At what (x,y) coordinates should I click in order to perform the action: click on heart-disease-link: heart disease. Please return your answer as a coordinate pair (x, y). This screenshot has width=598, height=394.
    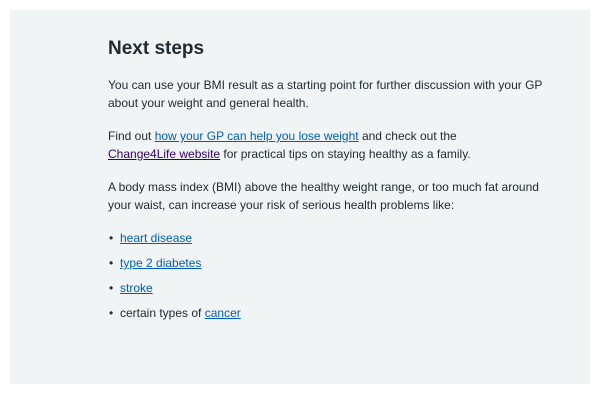
    Looking at the image, I should click on (156, 238).